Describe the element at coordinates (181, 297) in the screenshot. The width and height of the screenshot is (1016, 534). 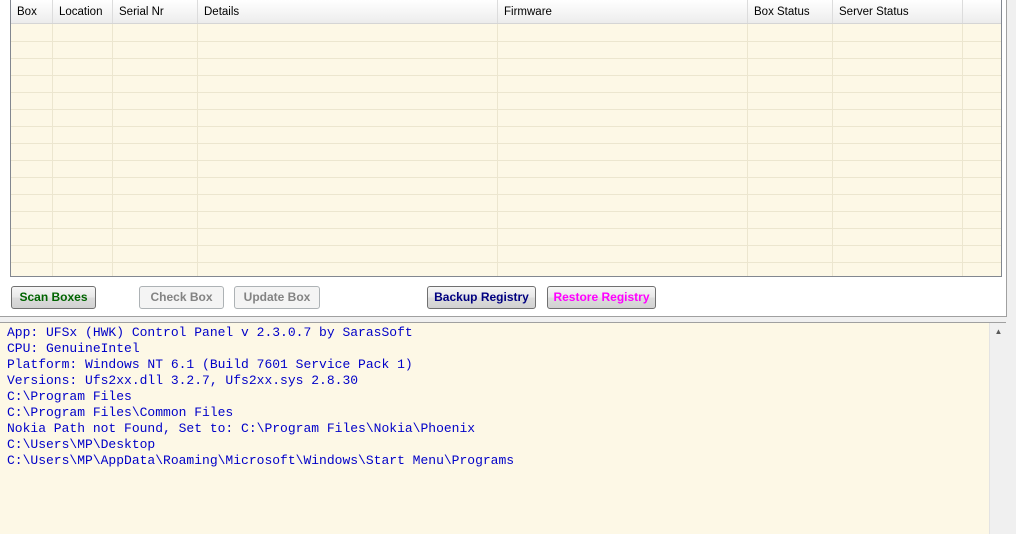
I see `check-box-button: Check Box` at that location.